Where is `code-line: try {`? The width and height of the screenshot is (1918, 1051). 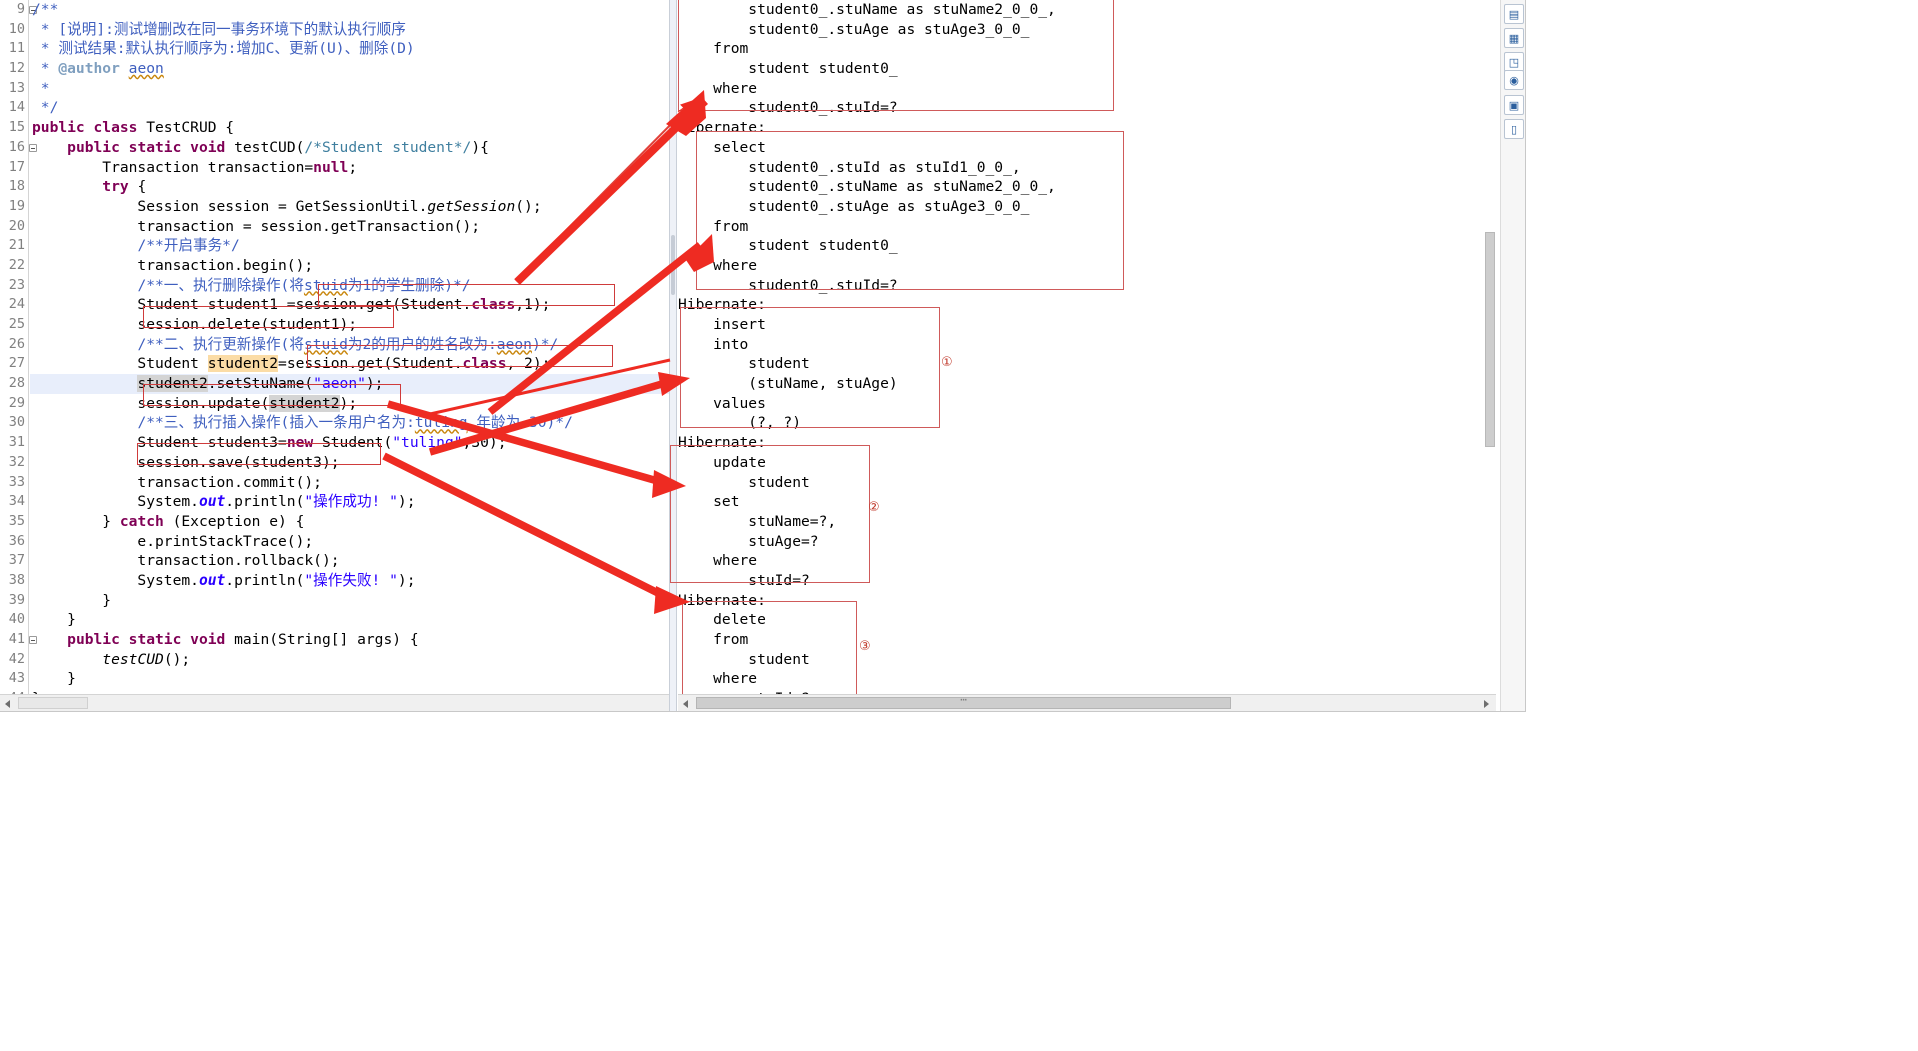 code-line: try { is located at coordinates (349, 187).